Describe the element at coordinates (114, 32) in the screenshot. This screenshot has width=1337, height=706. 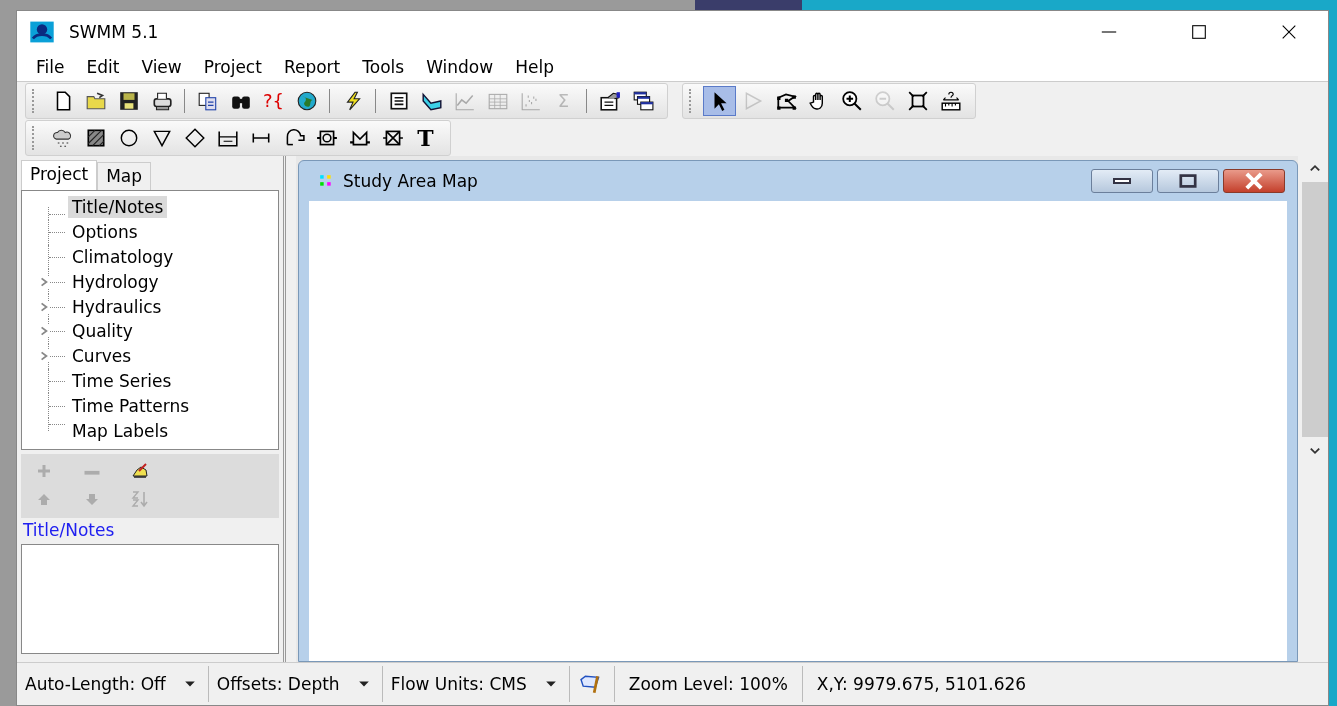
I see `window-title: SWMM 5.1` at that location.